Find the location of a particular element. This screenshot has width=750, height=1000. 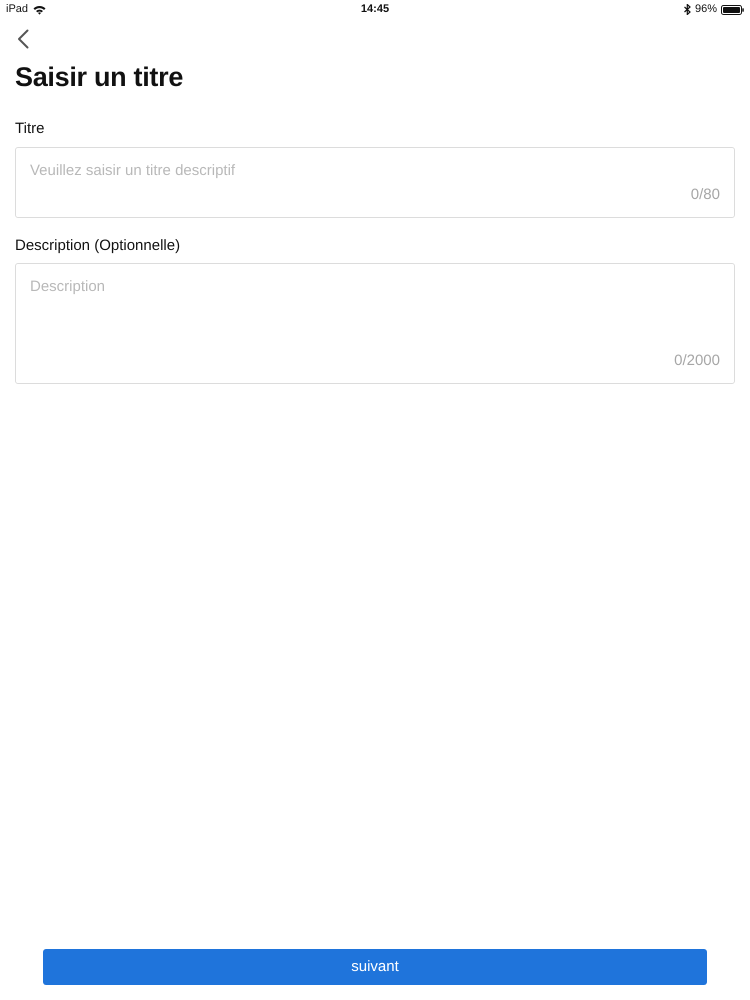

battery-percent: 96% is located at coordinates (705, 10).